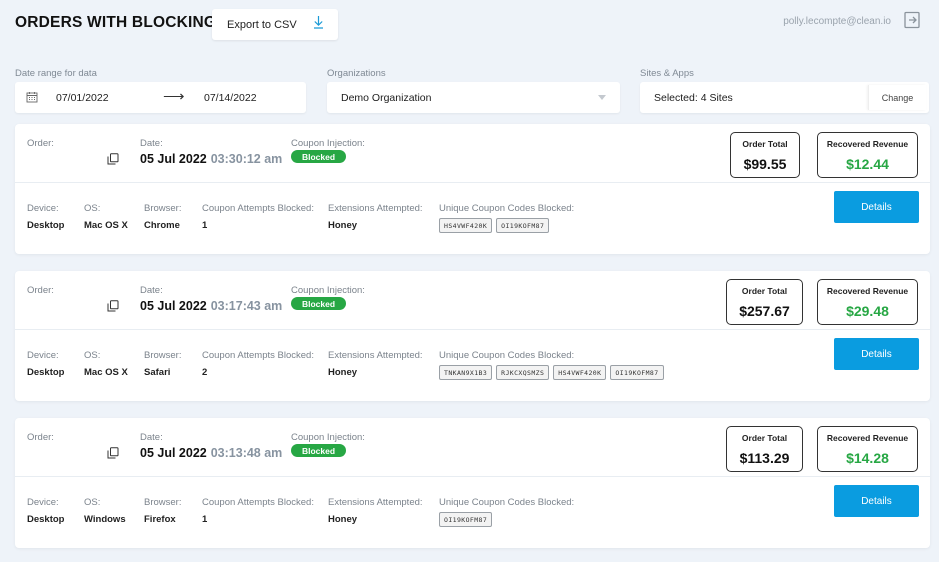 This screenshot has height=562, width=939. What do you see at coordinates (162, 225) in the screenshot?
I see `browser-value: Chrome` at bounding box center [162, 225].